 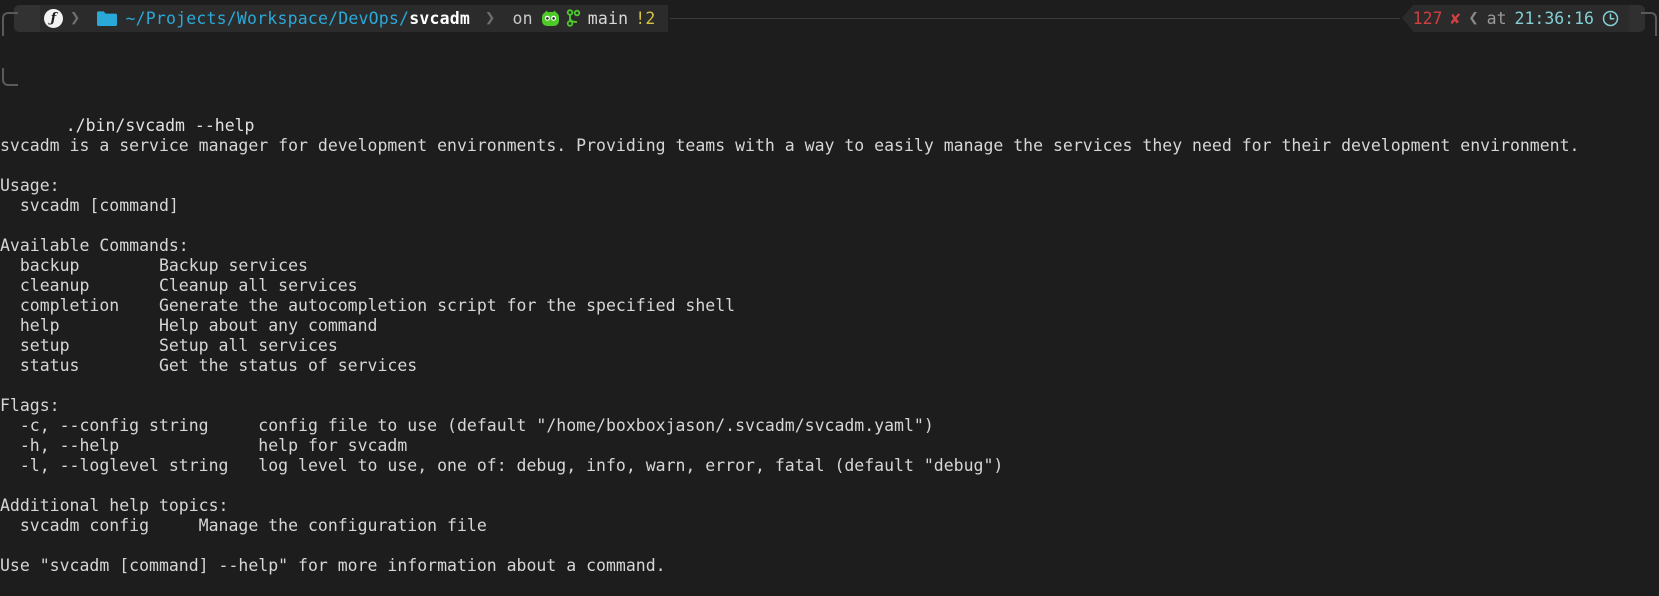 What do you see at coordinates (209, 365) in the screenshot?
I see `output-line: status Get the status of services` at bounding box center [209, 365].